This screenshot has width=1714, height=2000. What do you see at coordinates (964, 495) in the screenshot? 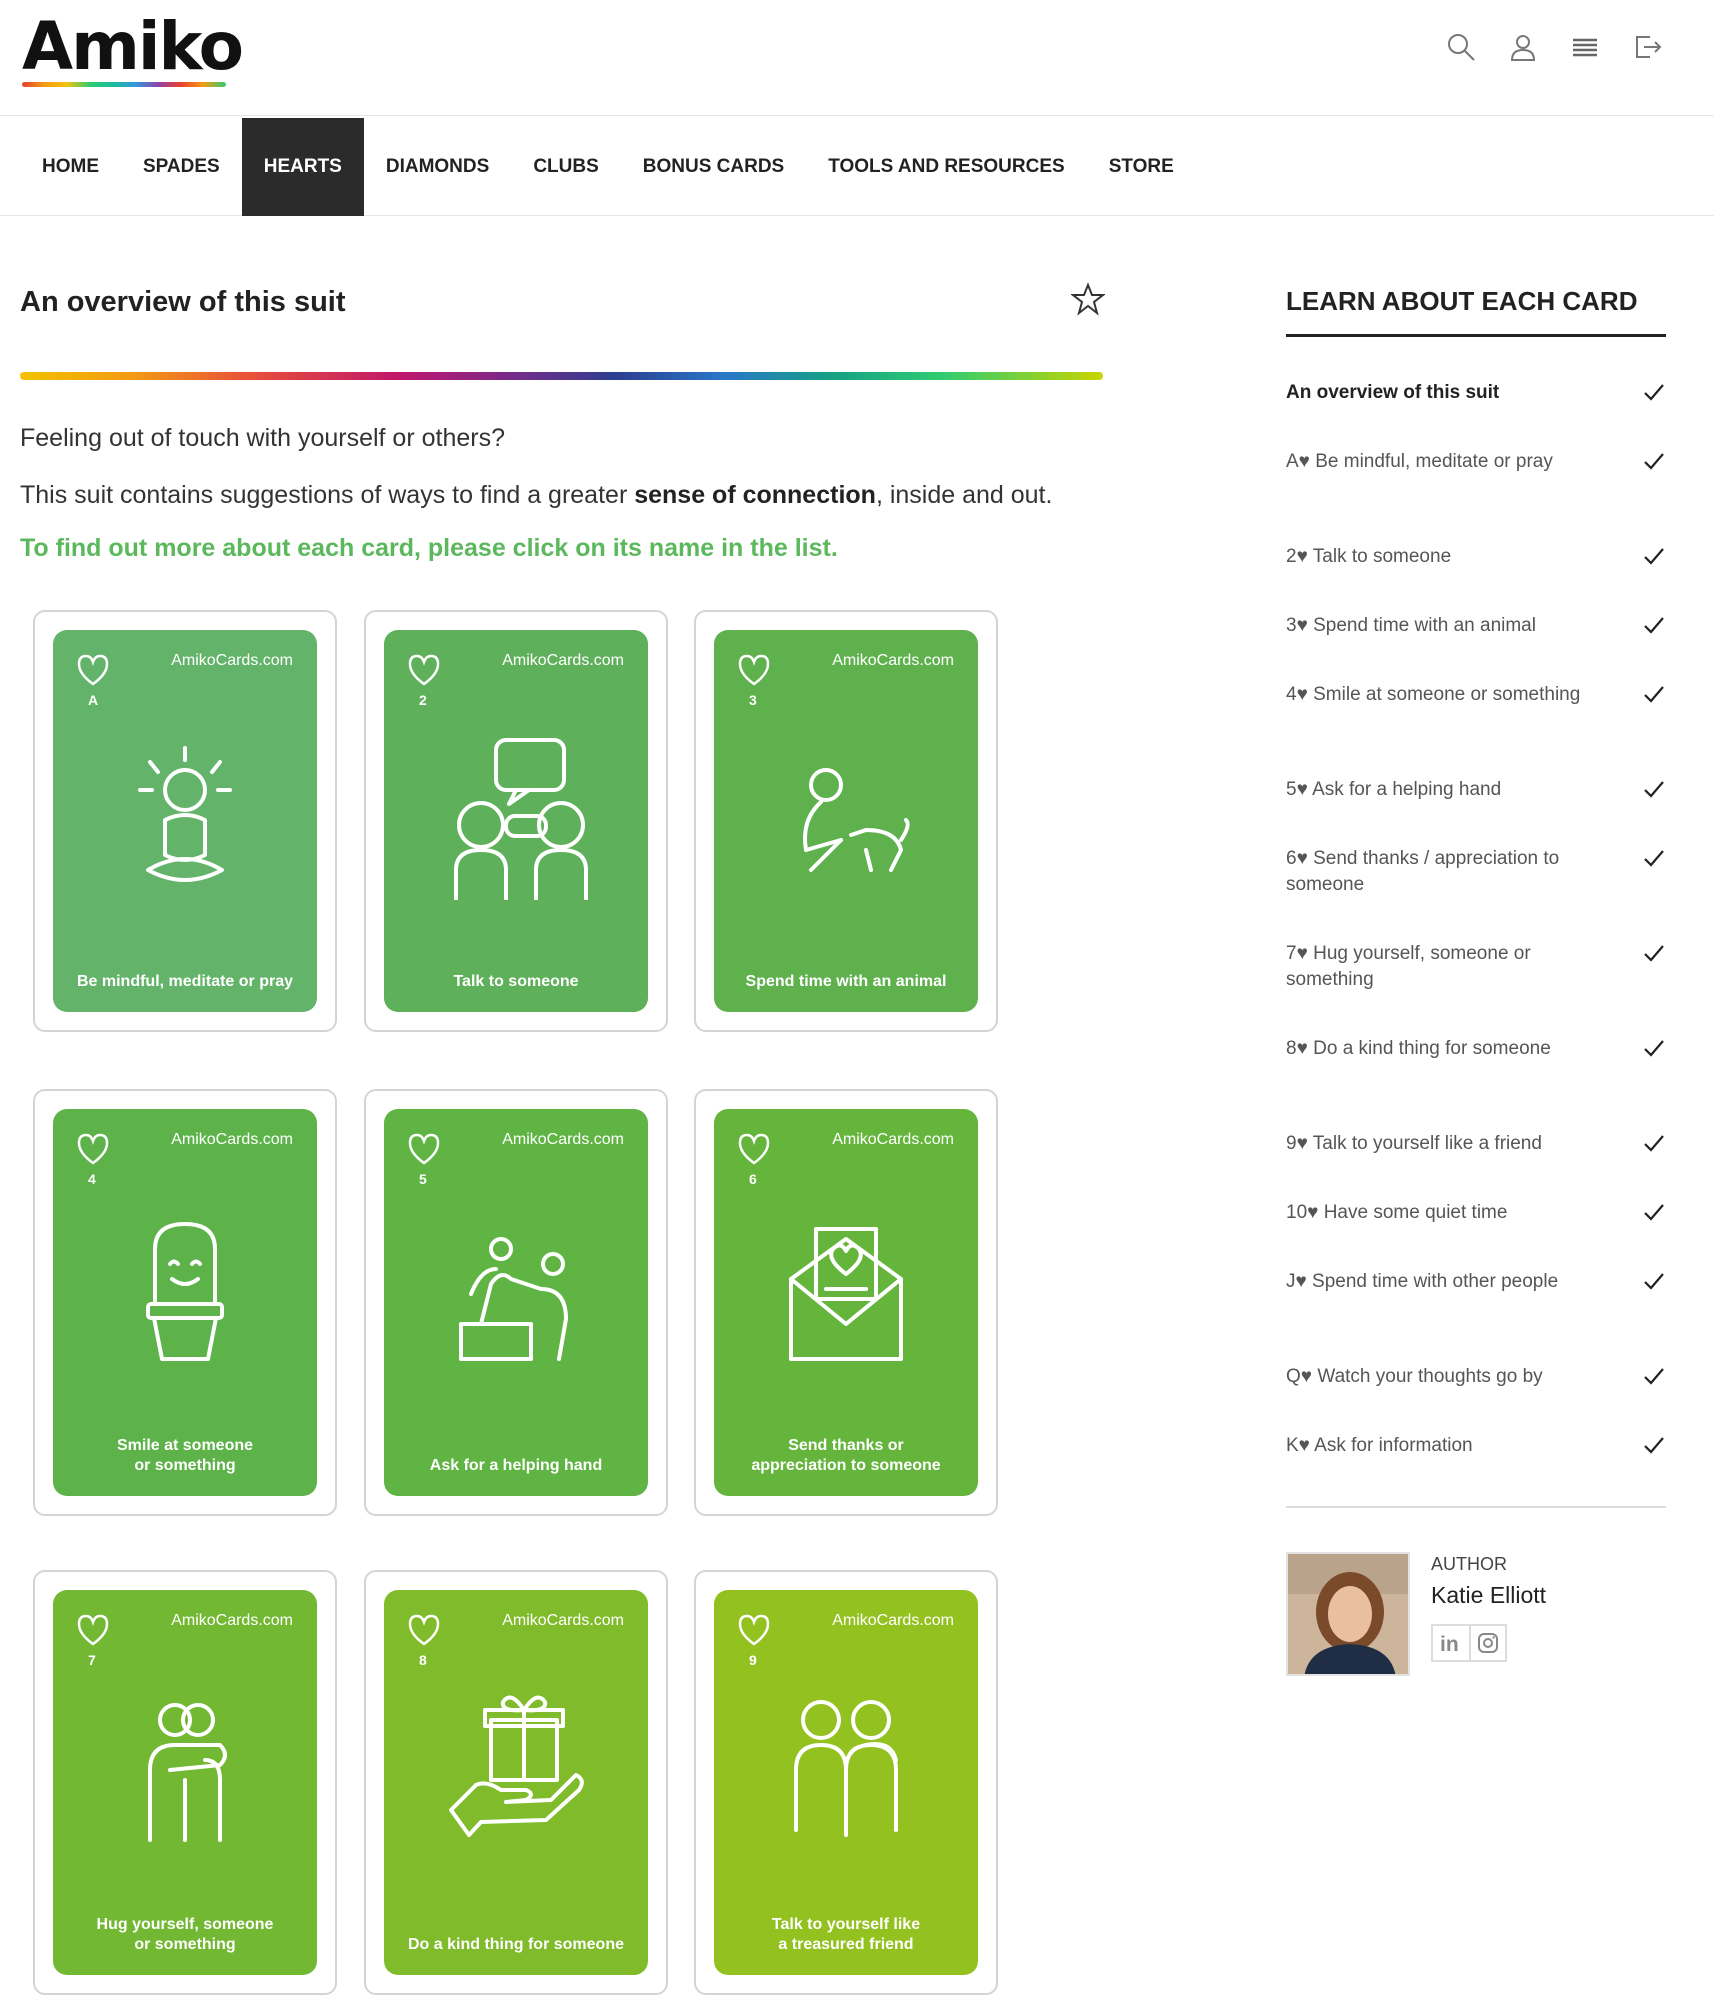
I see `intro-text-end: , inside and out.` at bounding box center [964, 495].